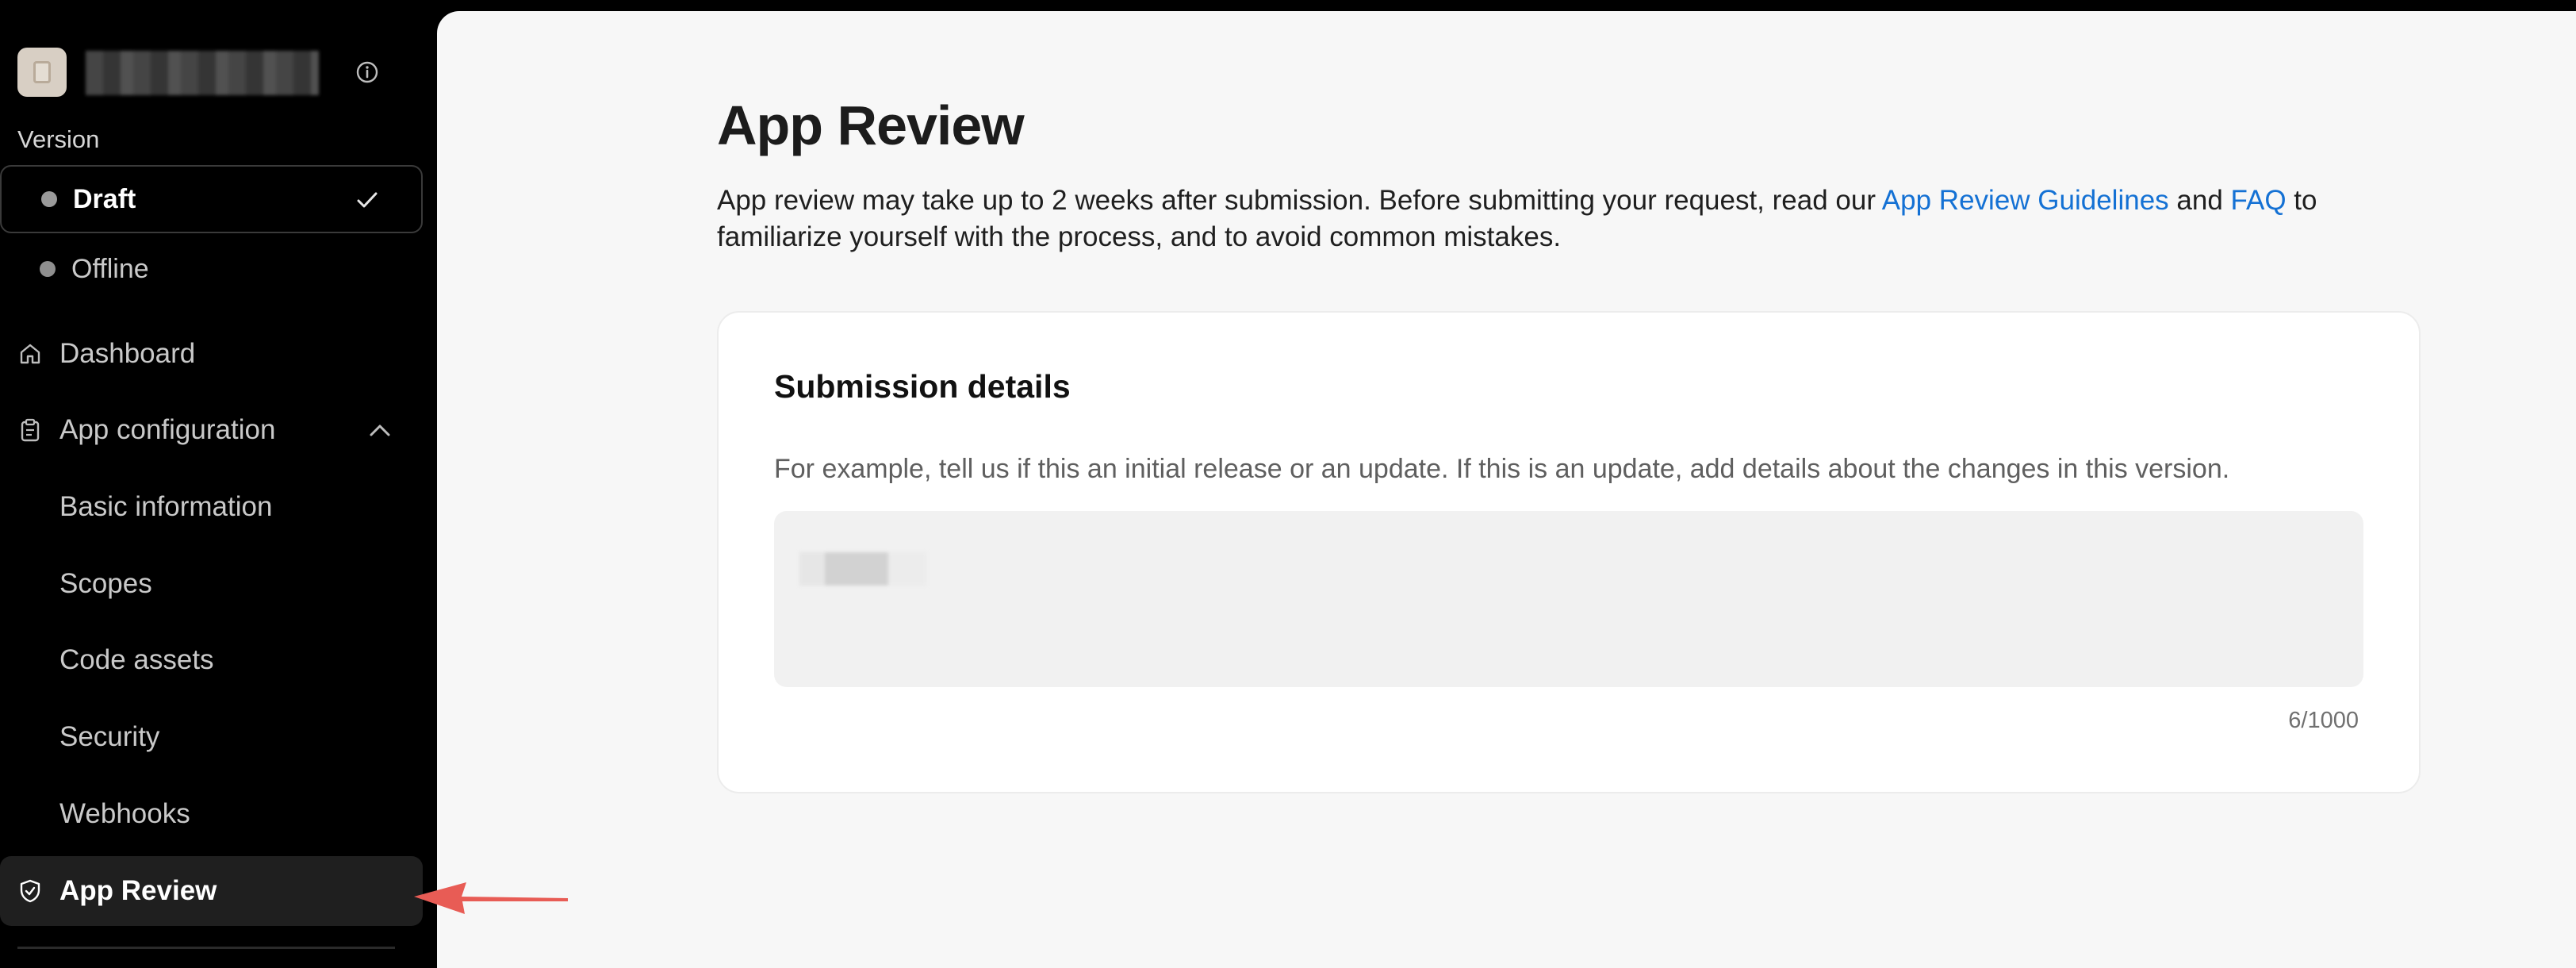 This screenshot has height=968, width=2576. I want to click on textarea-value-redacted, so click(862, 569).